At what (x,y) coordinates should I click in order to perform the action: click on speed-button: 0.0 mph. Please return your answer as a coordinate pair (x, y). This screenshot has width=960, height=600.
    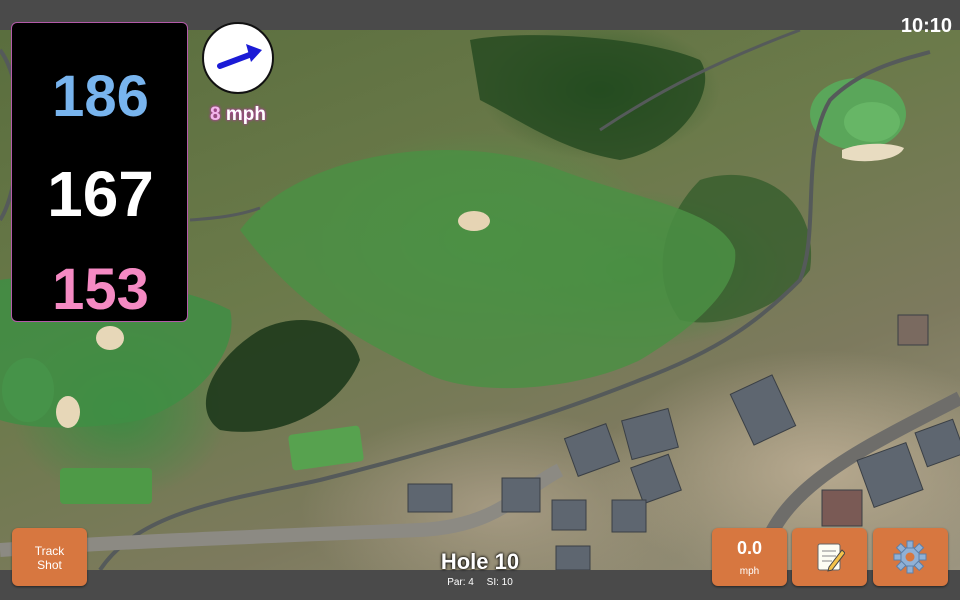
    Looking at the image, I should click on (749, 557).